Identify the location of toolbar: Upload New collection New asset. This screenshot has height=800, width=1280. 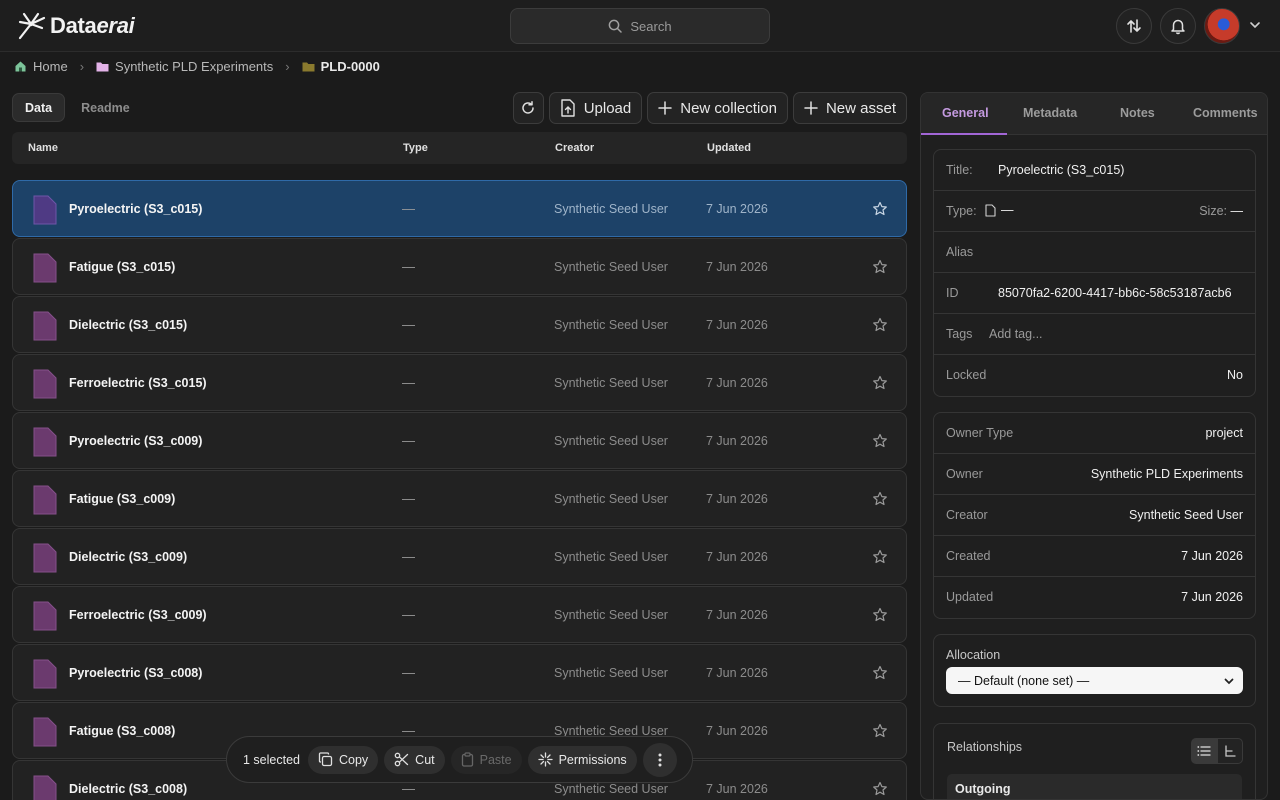
(709, 108).